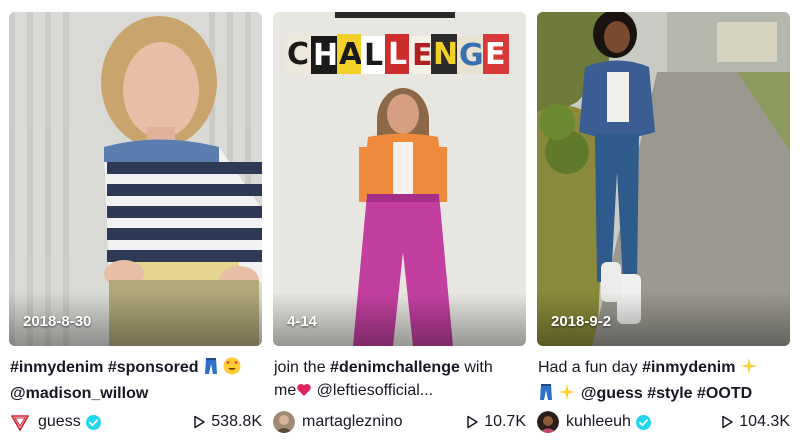 This screenshot has height=445, width=800. I want to click on hashtag-link: #OOTD, so click(724, 393).